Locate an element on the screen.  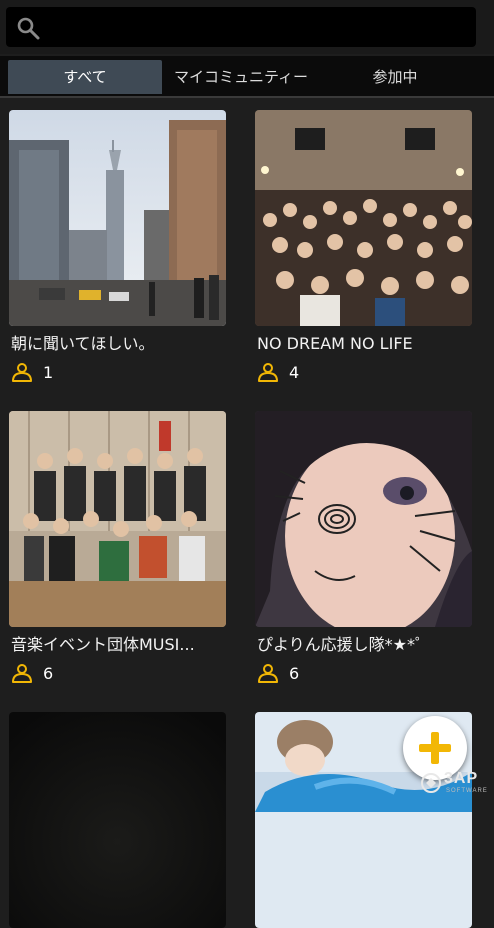
tab-participating: 参加中 is located at coordinates (395, 77).